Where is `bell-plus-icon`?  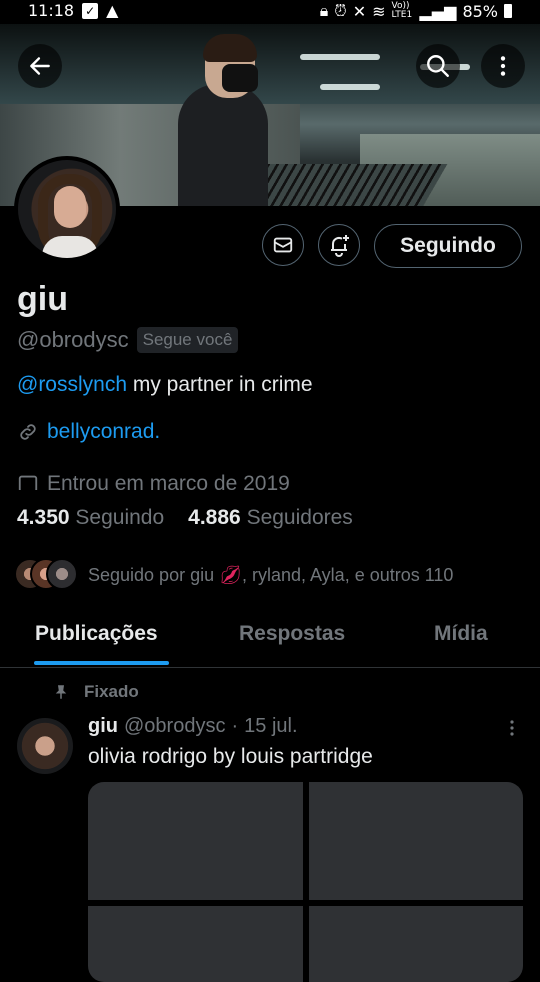 bell-plus-icon is located at coordinates (340, 246).